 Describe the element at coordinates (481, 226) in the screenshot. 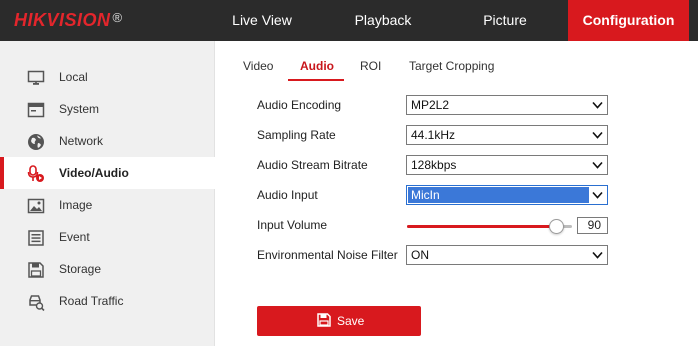

I see `input-volume-fill` at that location.